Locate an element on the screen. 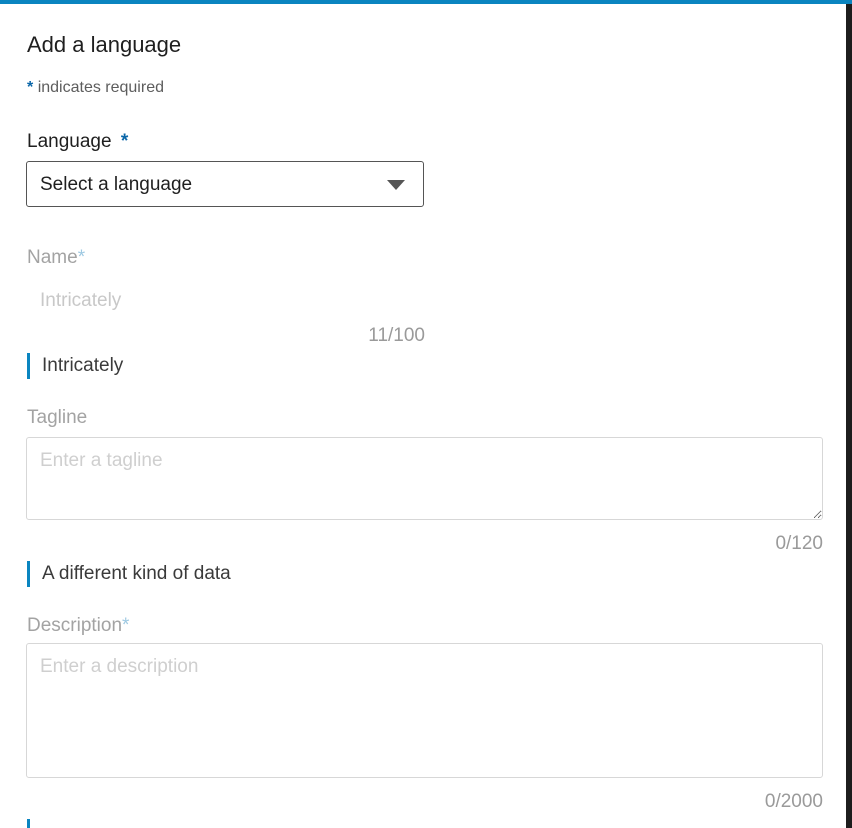 The image size is (852, 828). description-char-counter: 0/2000 is located at coordinates (793, 801).